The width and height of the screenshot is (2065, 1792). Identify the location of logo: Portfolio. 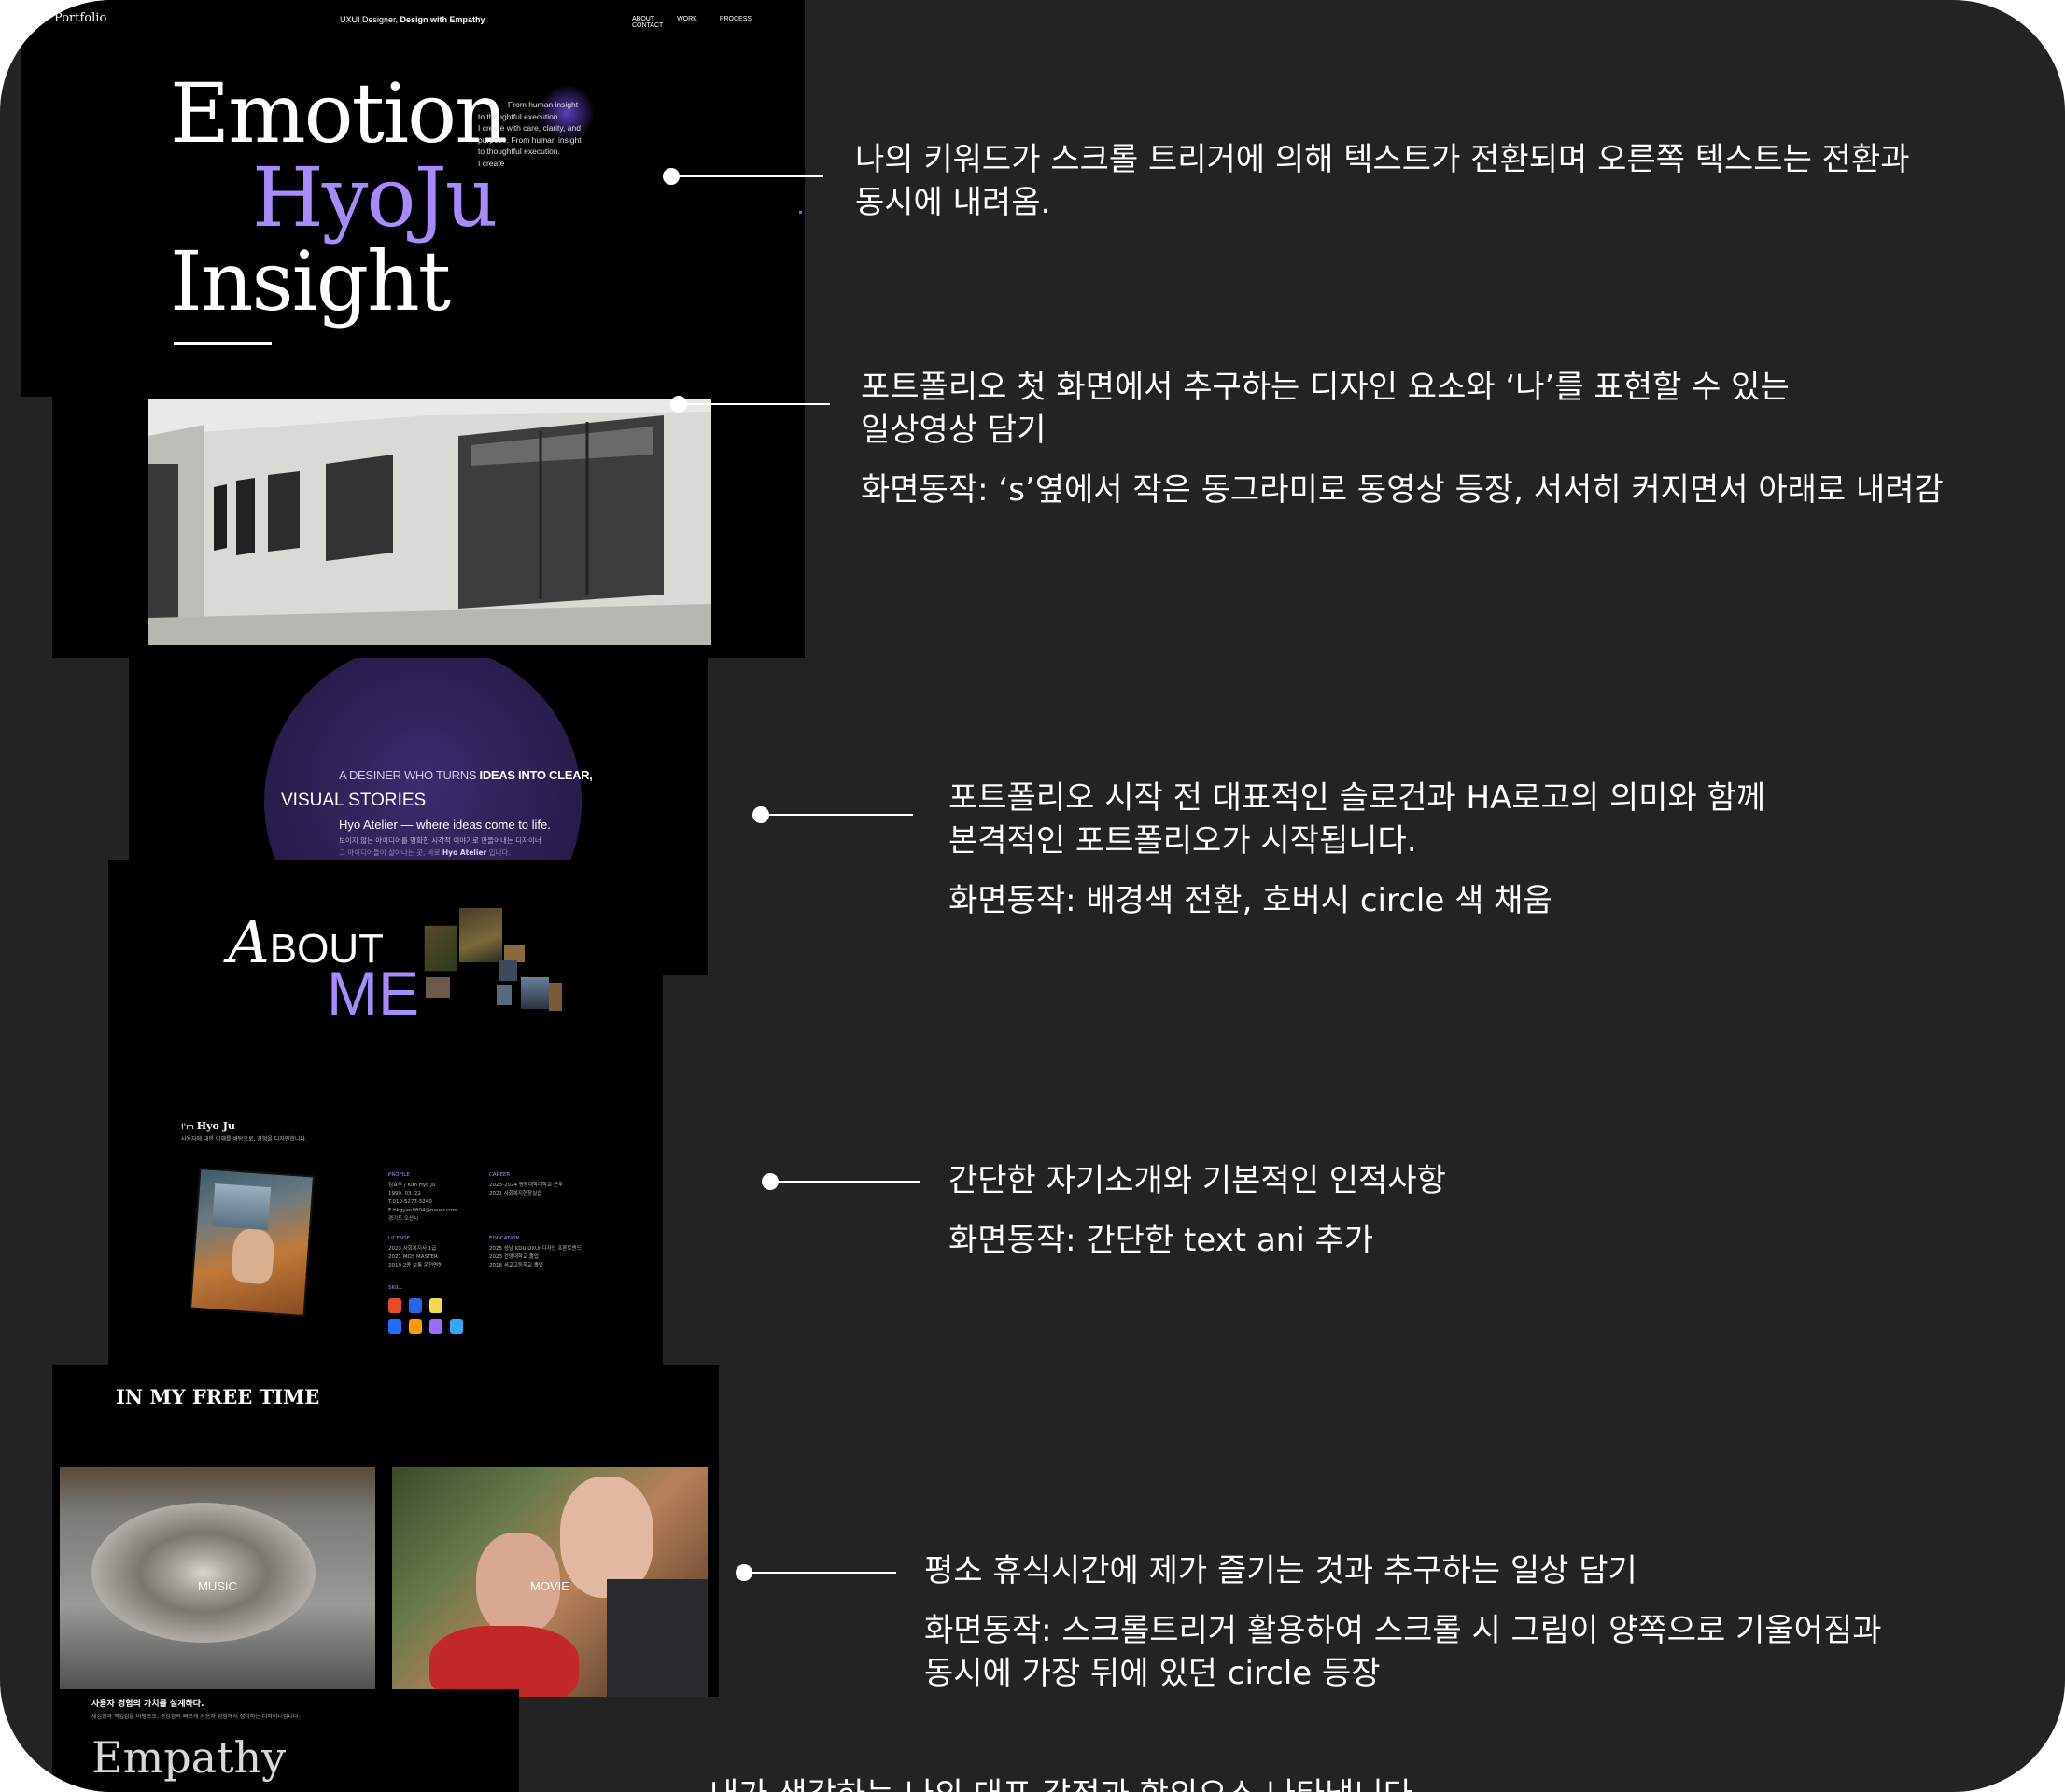
(80, 18).